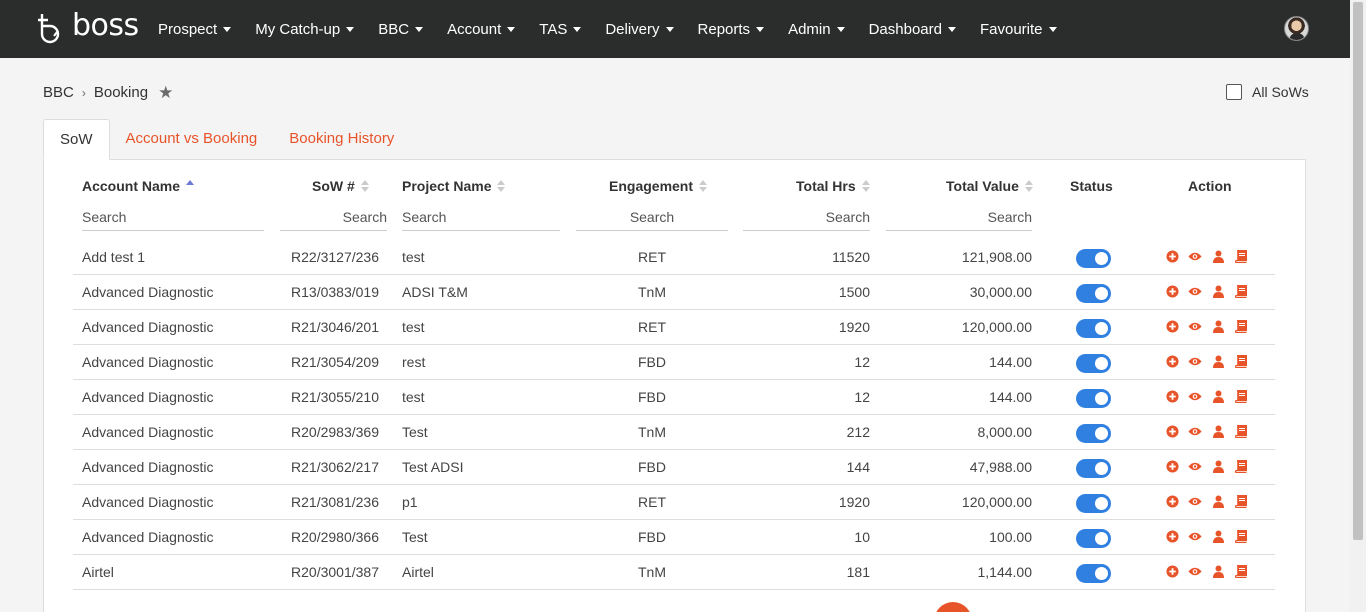 This screenshot has width=1366, height=612. What do you see at coordinates (341, 139) in the screenshot?
I see `tab-booking-history: Booking History` at bounding box center [341, 139].